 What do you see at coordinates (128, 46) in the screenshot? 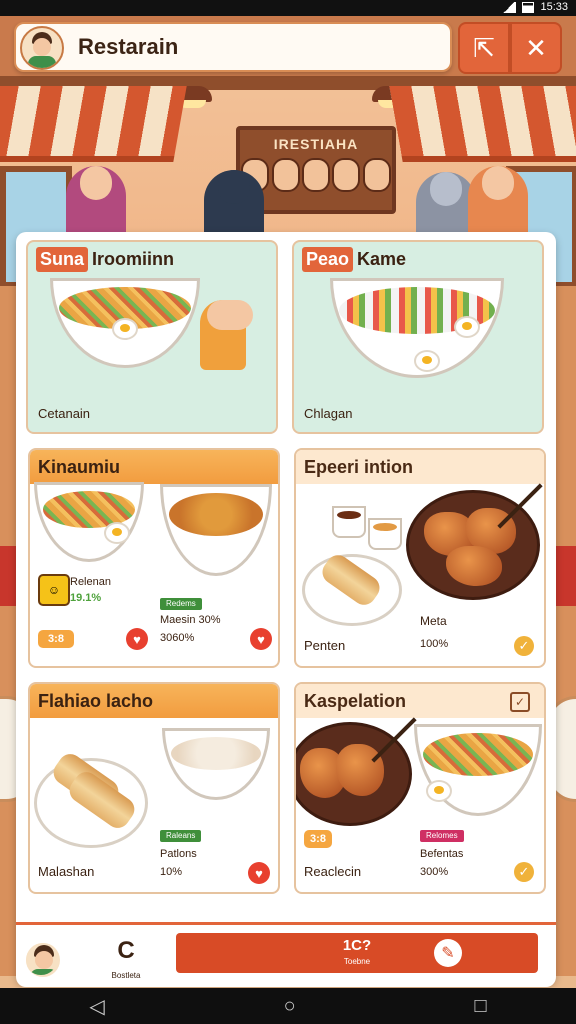
I see `app-title: Restarain` at bounding box center [128, 46].